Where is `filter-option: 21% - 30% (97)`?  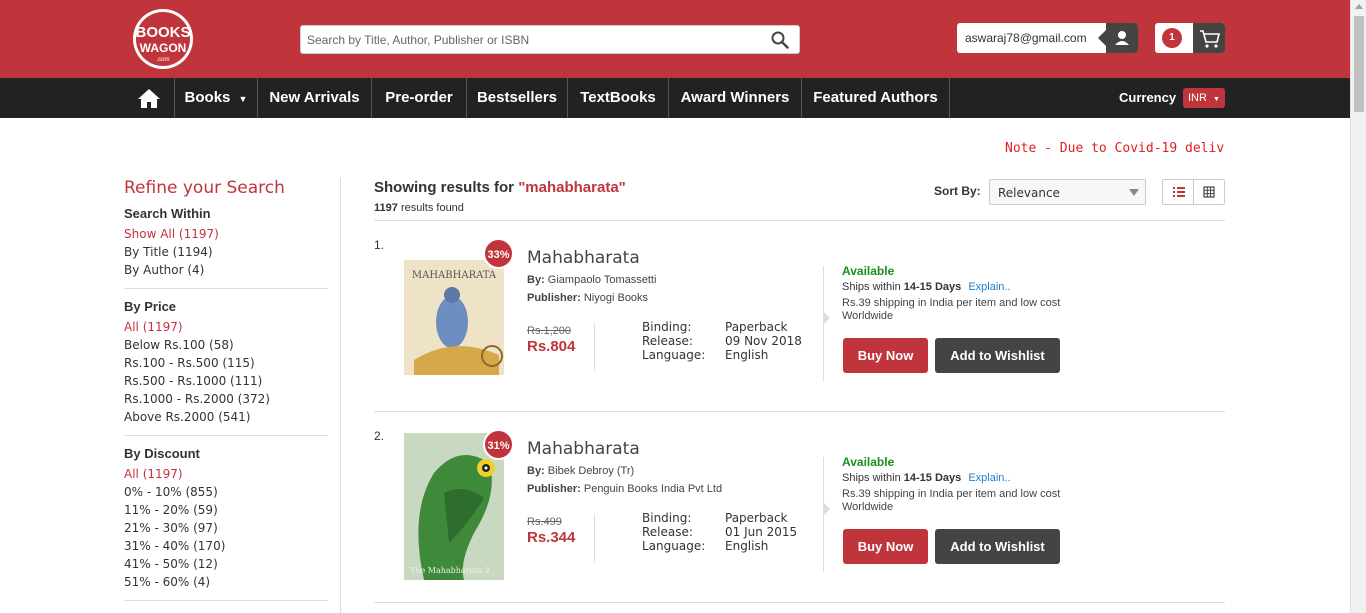
filter-option: 21% - 30% (97) is located at coordinates (226, 528).